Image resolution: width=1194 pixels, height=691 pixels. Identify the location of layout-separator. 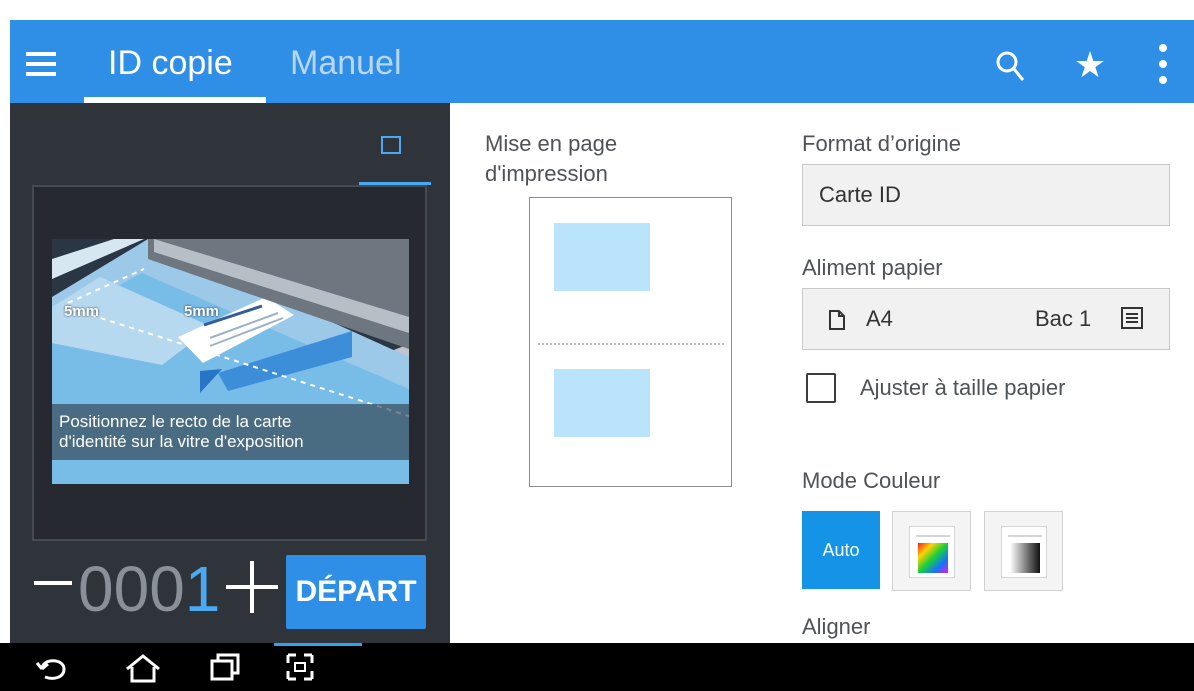
(631, 344).